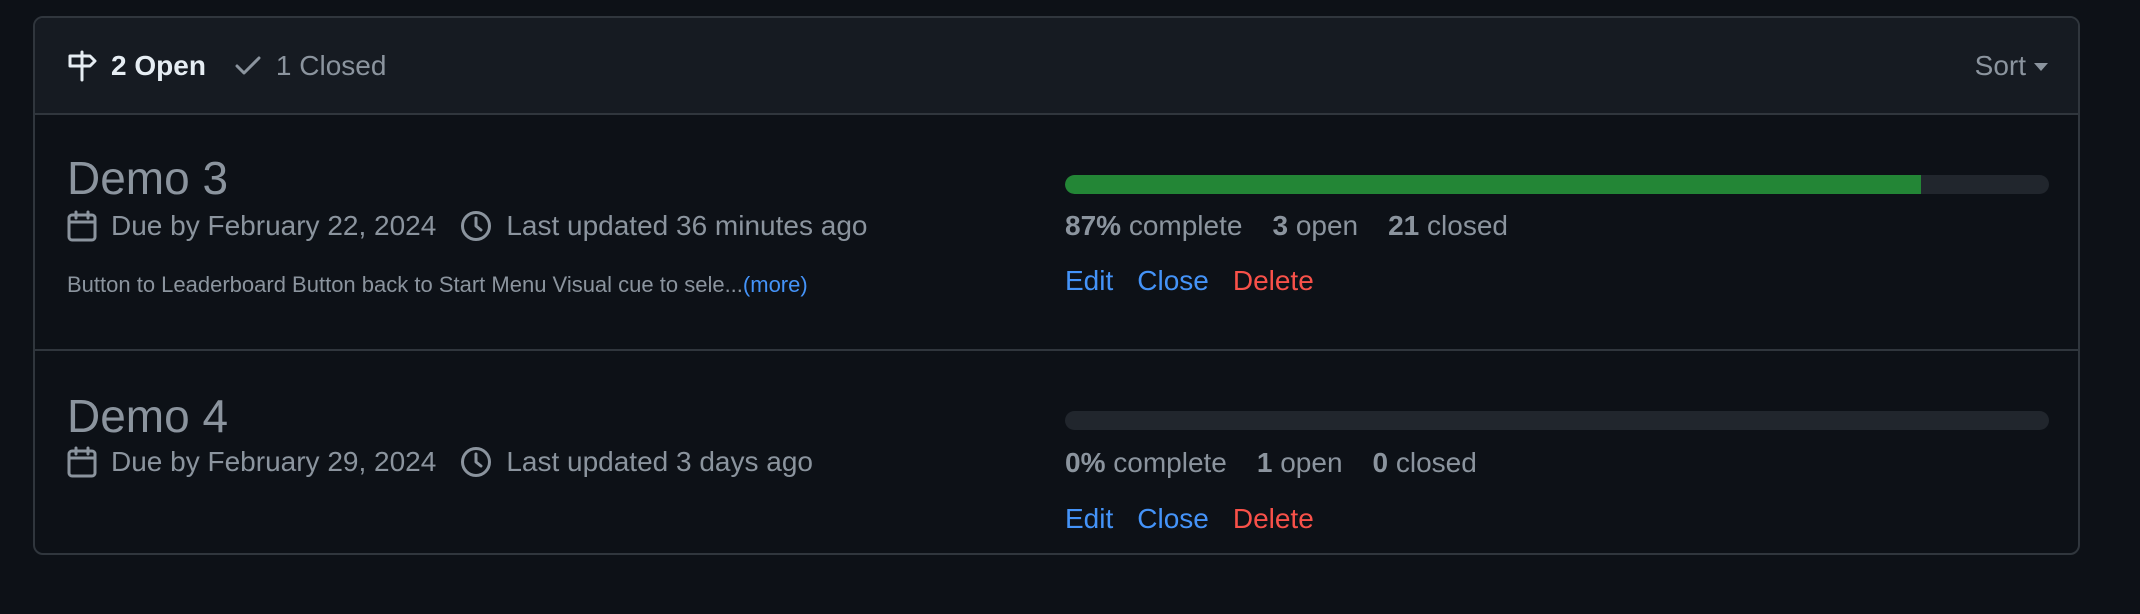 This screenshot has width=2140, height=614. I want to click on more-link: (more), so click(775, 284).